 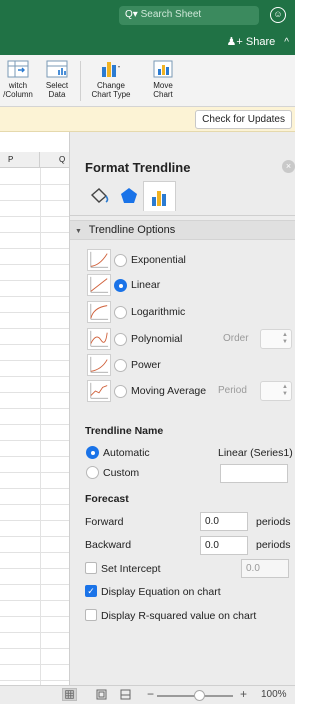 What do you see at coordinates (187, 366) in the screenshot?
I see `trendline-type-power: Power` at bounding box center [187, 366].